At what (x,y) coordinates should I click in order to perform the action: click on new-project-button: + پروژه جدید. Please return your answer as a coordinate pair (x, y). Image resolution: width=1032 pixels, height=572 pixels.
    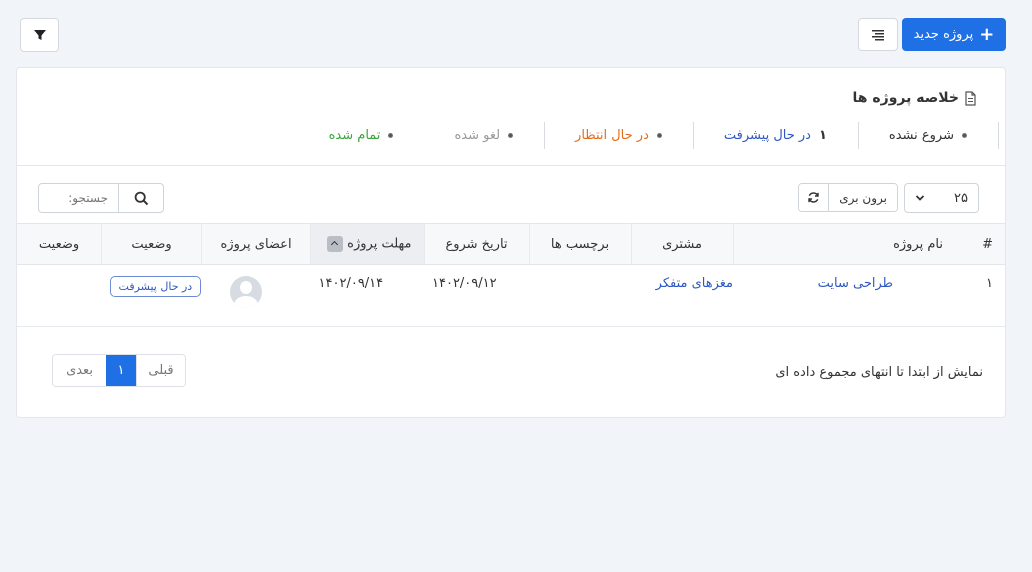
    Looking at the image, I should click on (954, 34).